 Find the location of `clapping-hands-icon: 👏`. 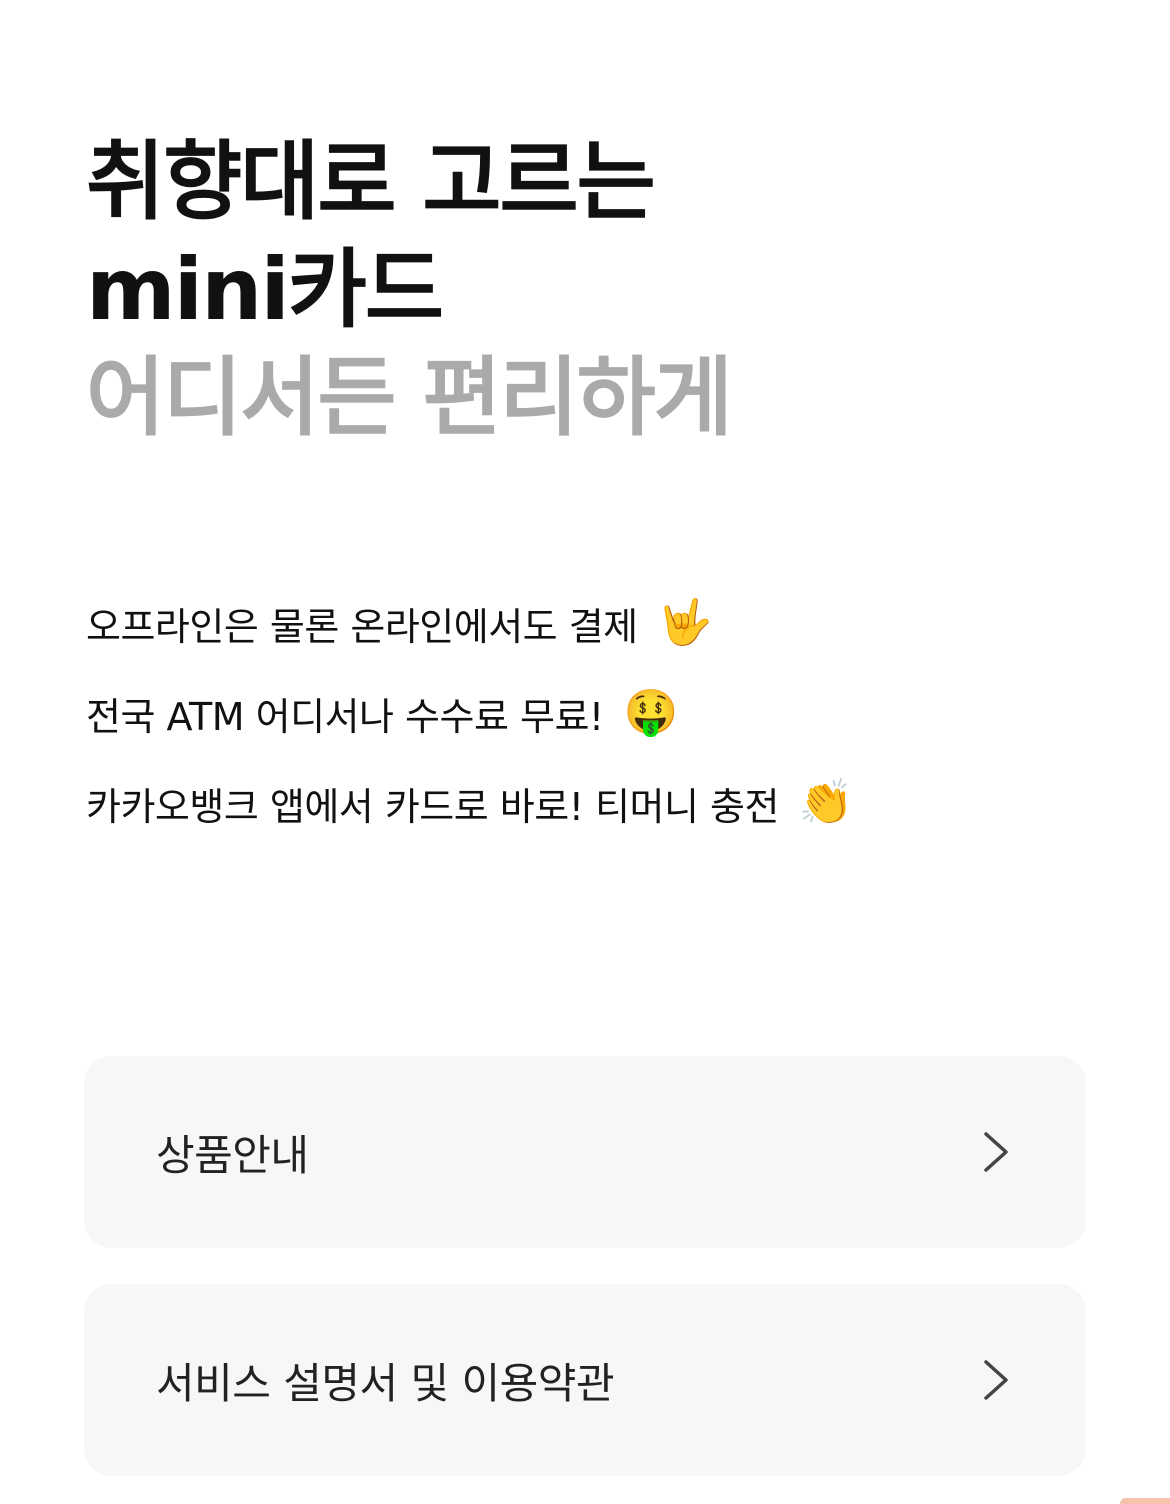

clapping-hands-icon: 👏 is located at coordinates (826, 802).